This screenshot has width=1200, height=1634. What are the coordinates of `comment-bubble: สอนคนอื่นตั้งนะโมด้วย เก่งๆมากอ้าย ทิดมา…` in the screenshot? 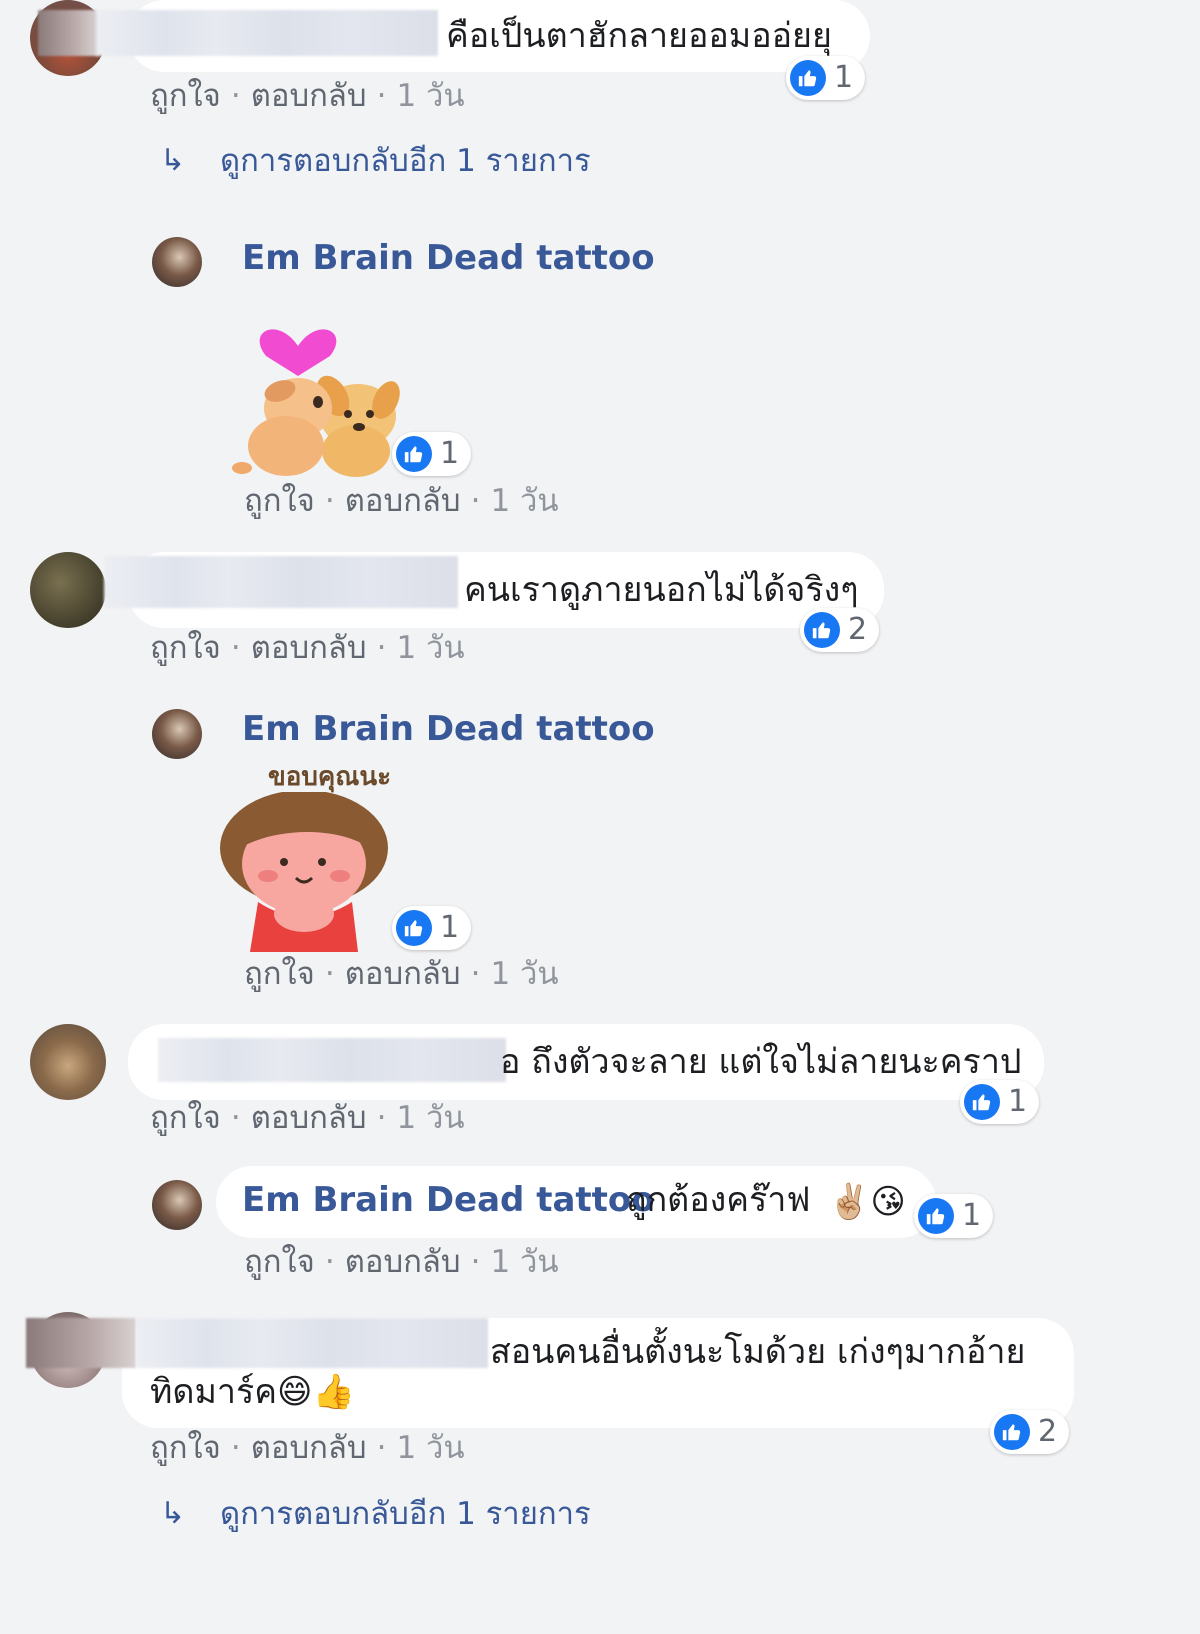 It's located at (550, 1373).